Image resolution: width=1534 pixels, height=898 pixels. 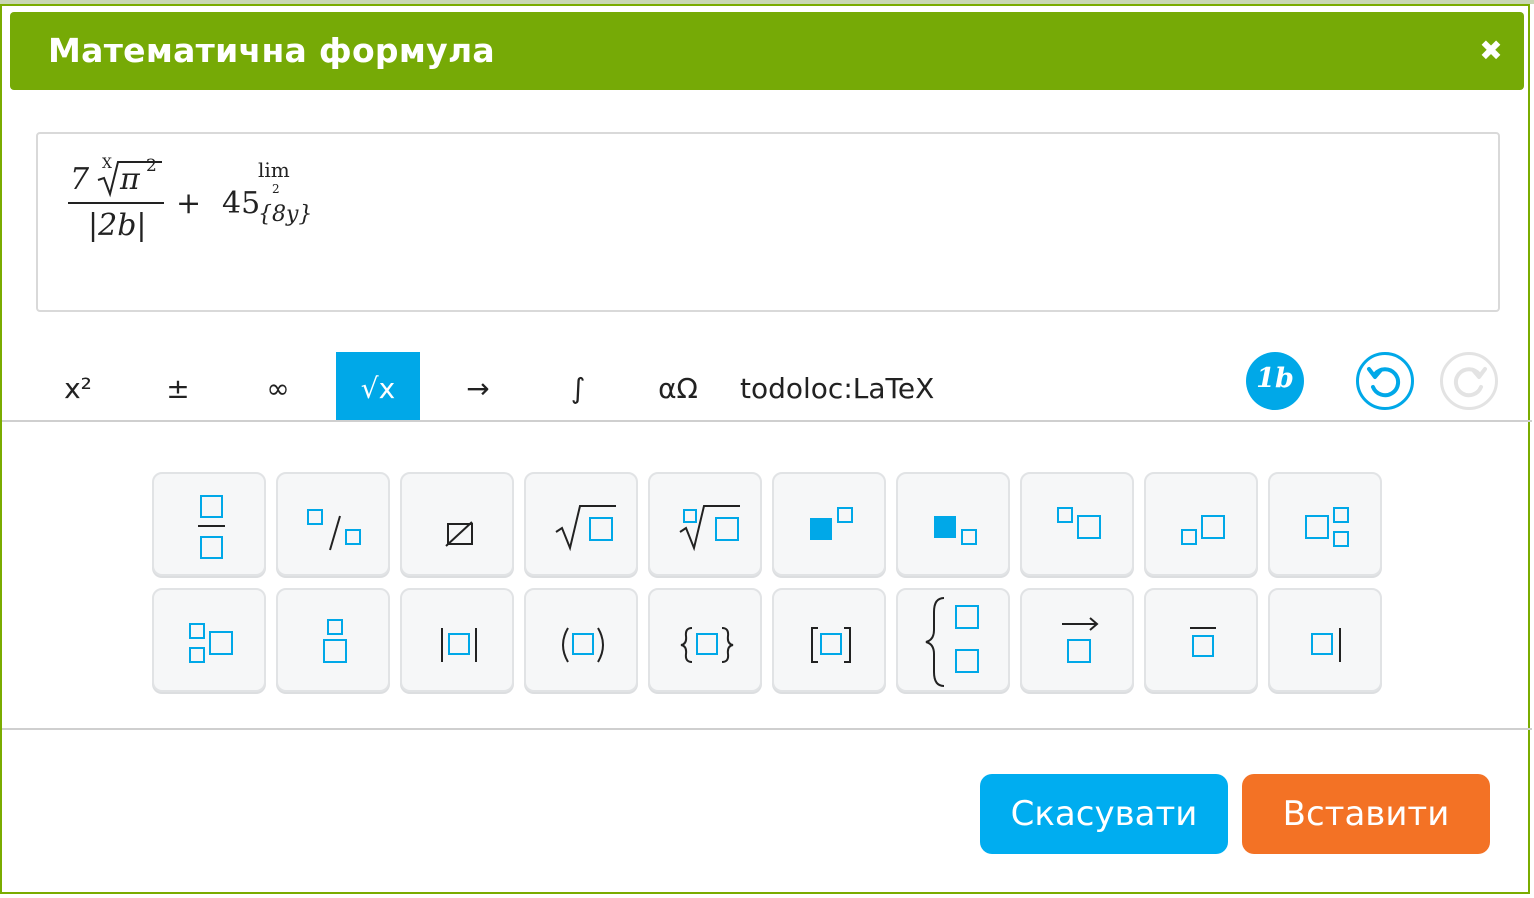 I want to click on superscript-template-button, so click(x=829, y=524).